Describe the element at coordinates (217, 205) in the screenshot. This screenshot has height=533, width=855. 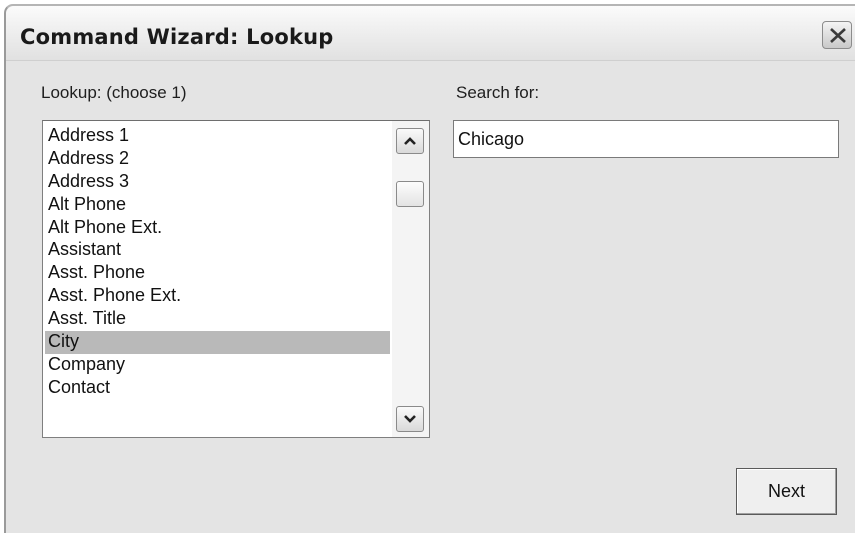
I see `list-item: Alt Phone` at that location.